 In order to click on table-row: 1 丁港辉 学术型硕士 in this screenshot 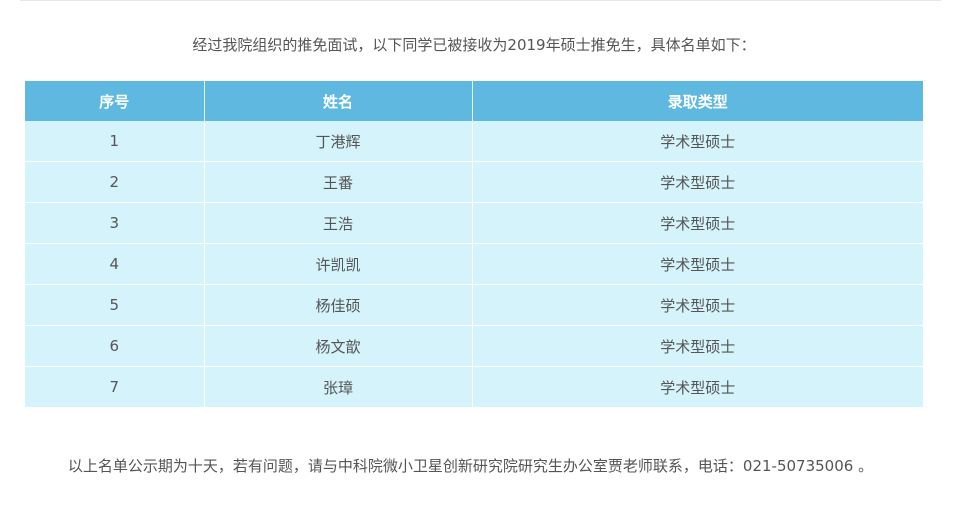, I will do `click(474, 141)`.